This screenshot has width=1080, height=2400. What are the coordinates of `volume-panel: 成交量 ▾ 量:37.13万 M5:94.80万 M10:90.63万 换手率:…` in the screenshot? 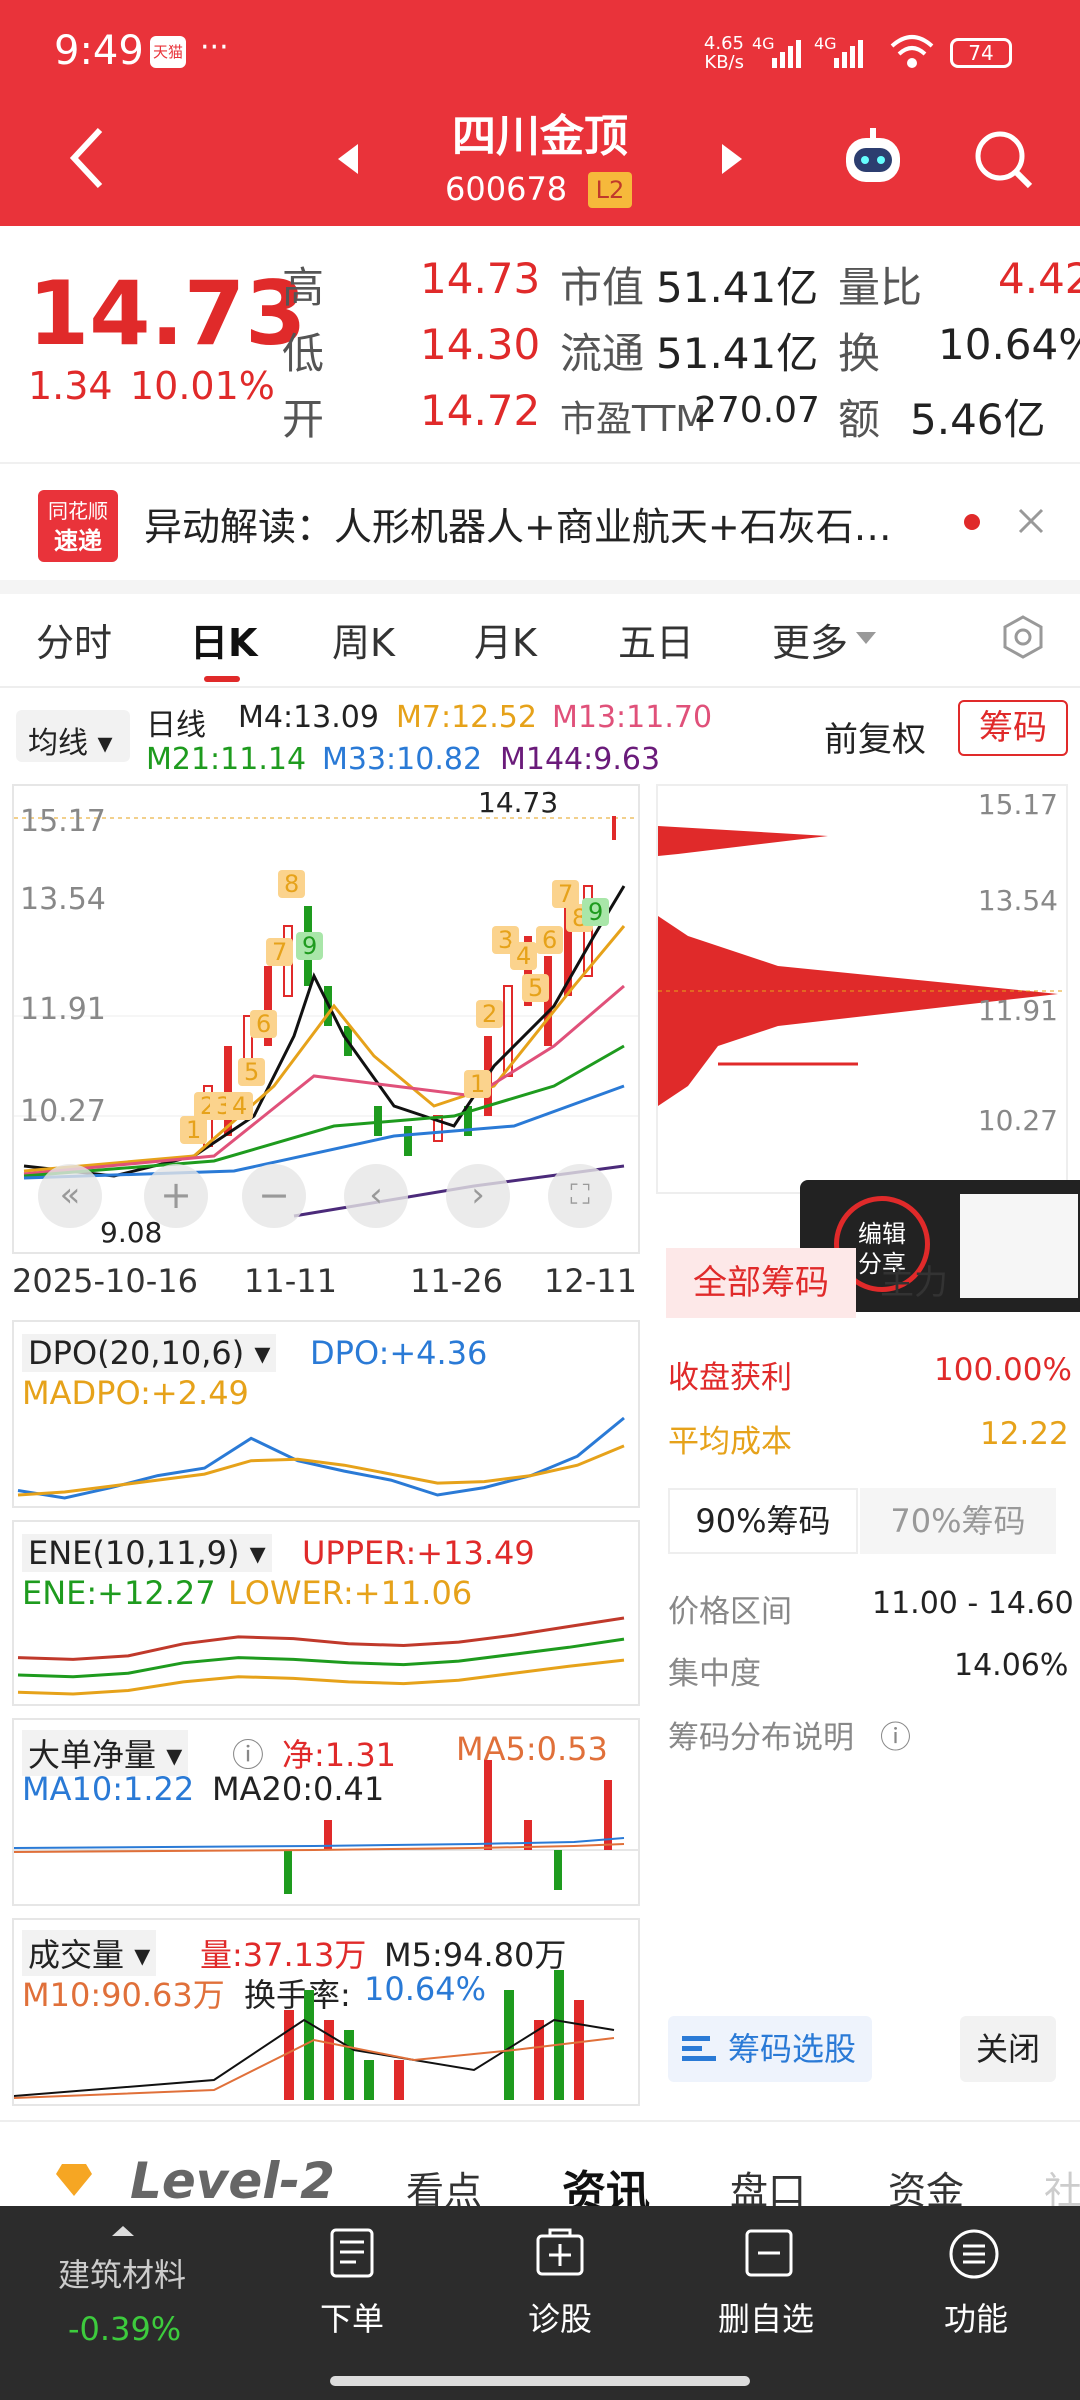 It's located at (326, 2012).